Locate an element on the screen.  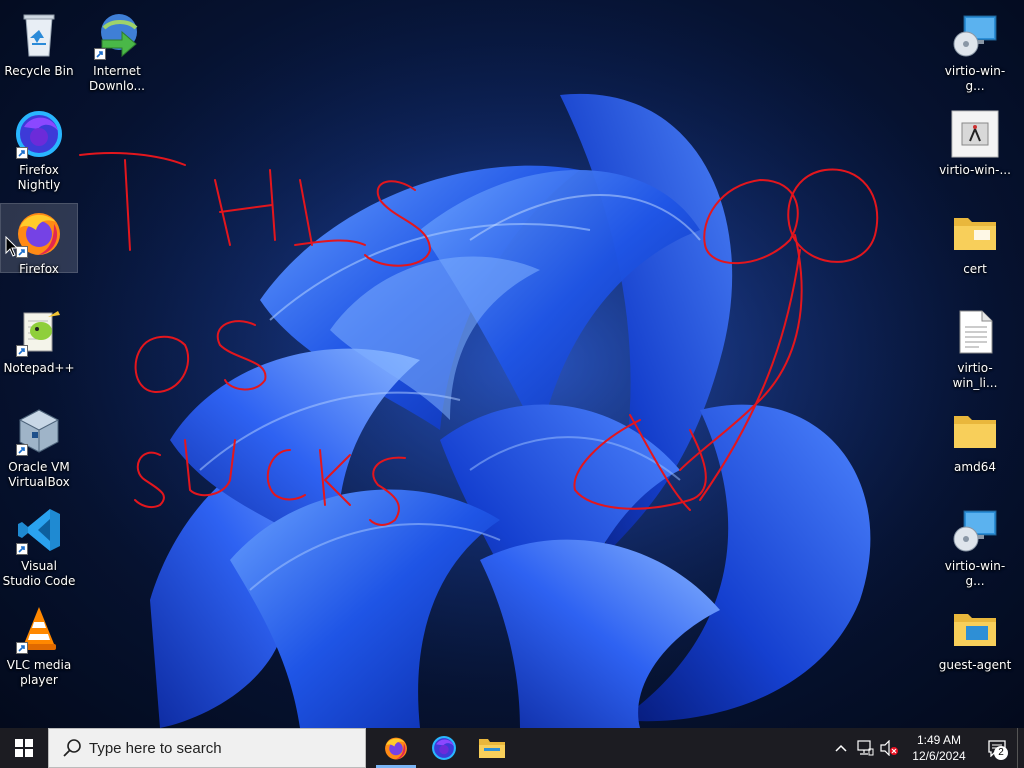
search-icon is located at coordinates (72, 748).